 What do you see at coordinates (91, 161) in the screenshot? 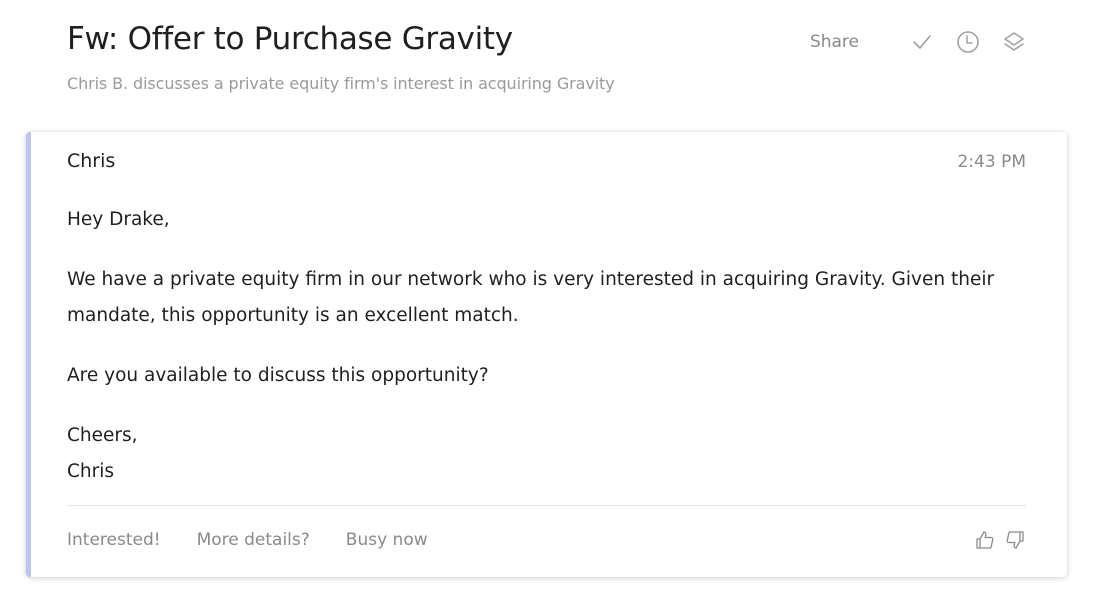
I see `sender-name: Chris` at bounding box center [91, 161].